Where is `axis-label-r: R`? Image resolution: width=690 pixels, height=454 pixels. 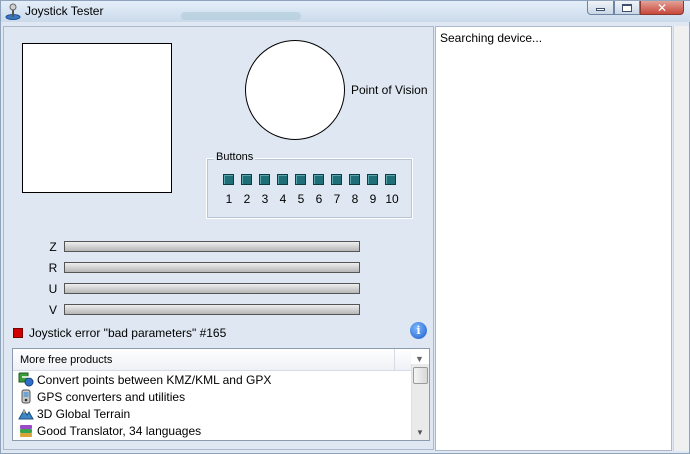
axis-label-r: R is located at coordinates (53, 268).